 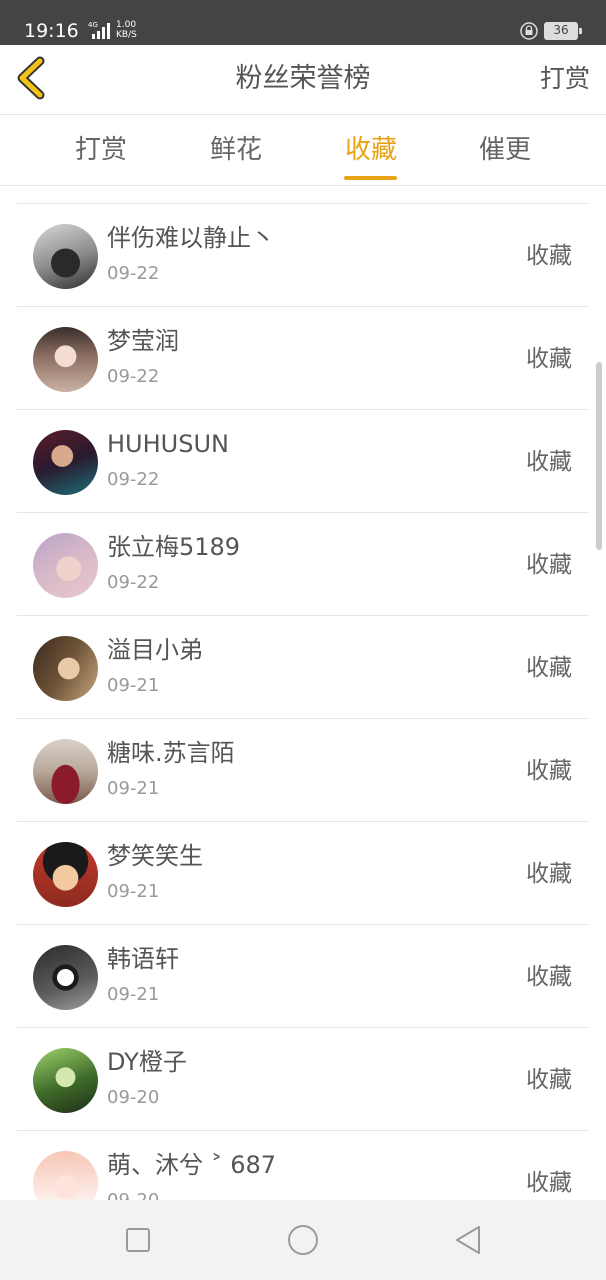 I want to click on tab-bar: 打赏 鲜花 收藏 催更, so click(x=303, y=151).